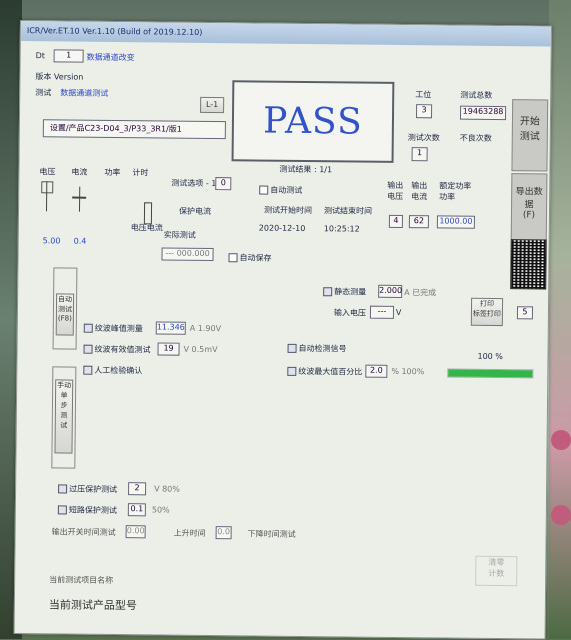 The image size is (571, 640). Describe the element at coordinates (68, 56) in the screenshot. I see `product-select: 1` at that location.